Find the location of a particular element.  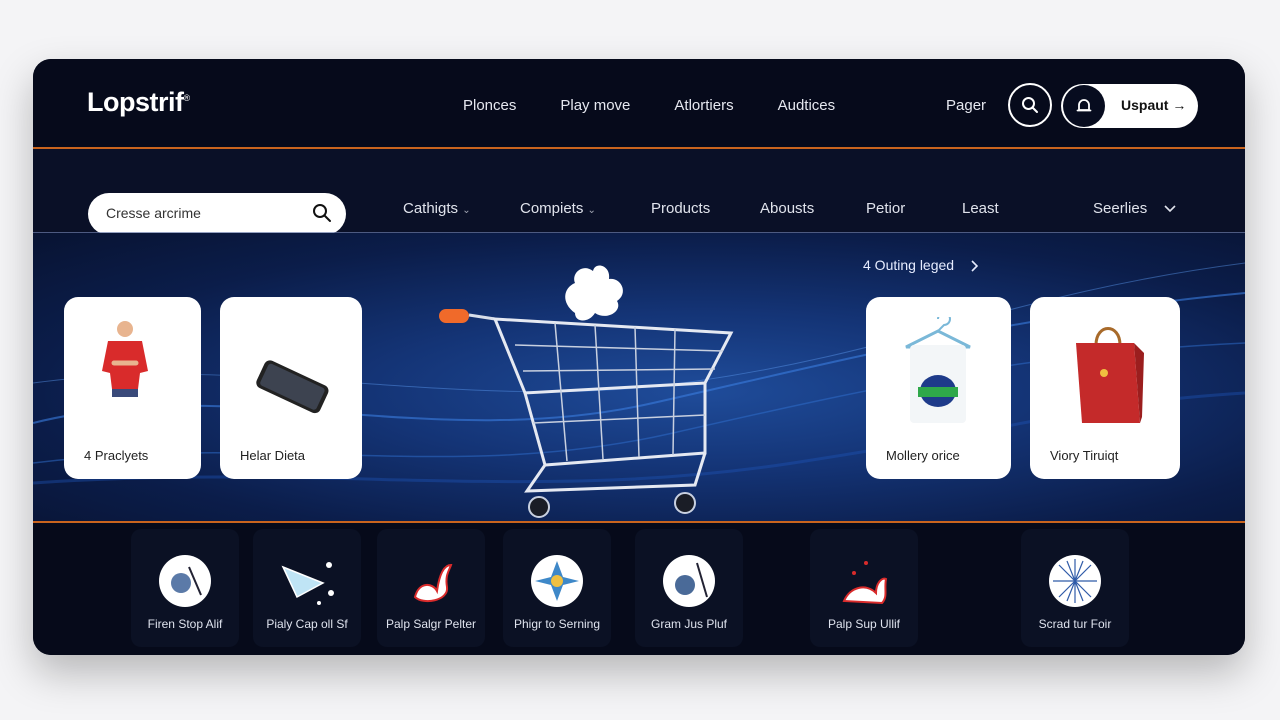

card-caption: Mollery orice is located at coordinates (923, 455).